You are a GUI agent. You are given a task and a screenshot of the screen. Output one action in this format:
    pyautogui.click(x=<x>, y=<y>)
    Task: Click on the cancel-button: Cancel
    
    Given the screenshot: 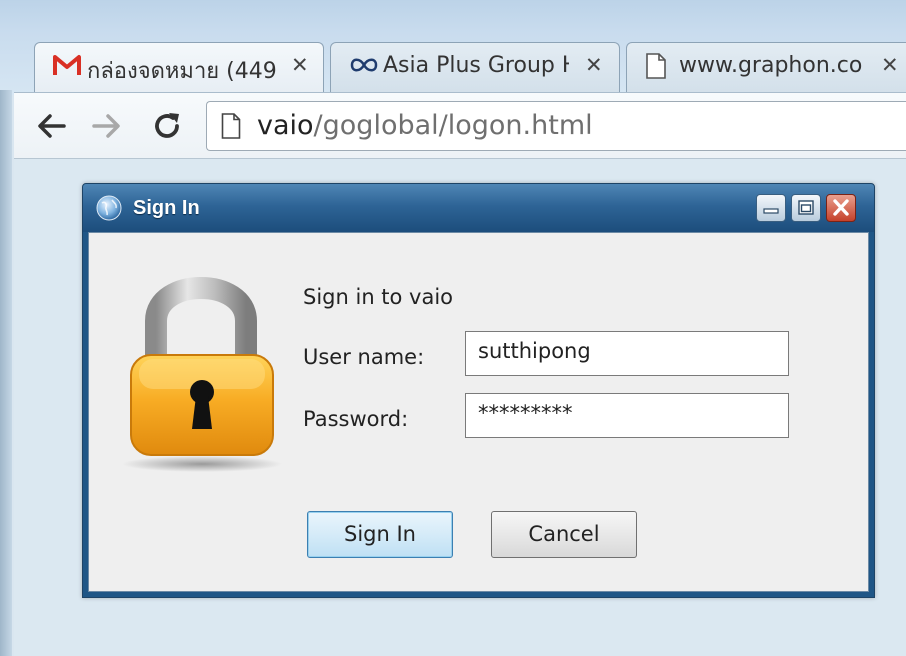 What is the action you would take?
    pyautogui.click(x=564, y=534)
    